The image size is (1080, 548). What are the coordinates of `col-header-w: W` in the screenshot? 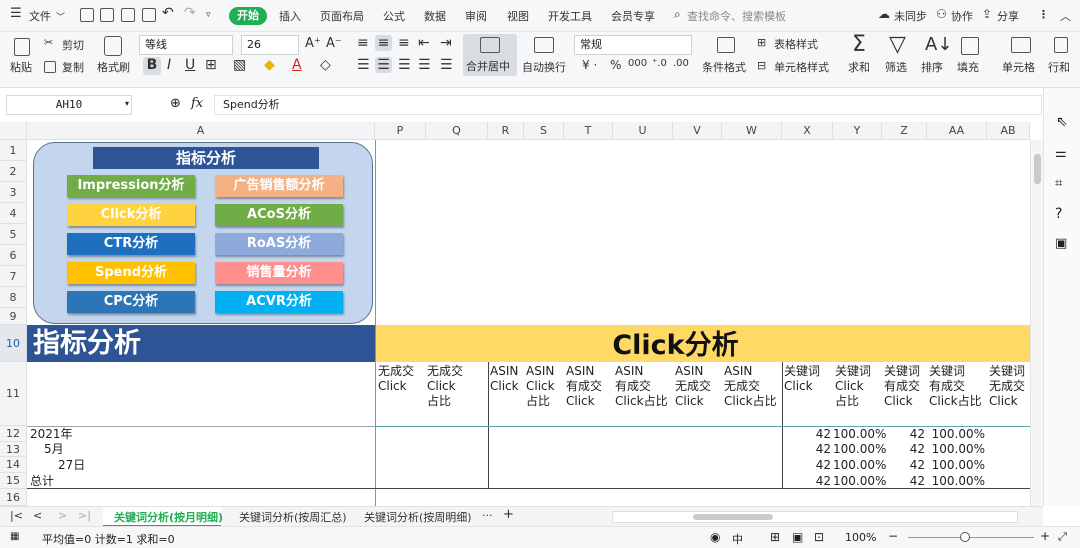 It's located at (752, 131).